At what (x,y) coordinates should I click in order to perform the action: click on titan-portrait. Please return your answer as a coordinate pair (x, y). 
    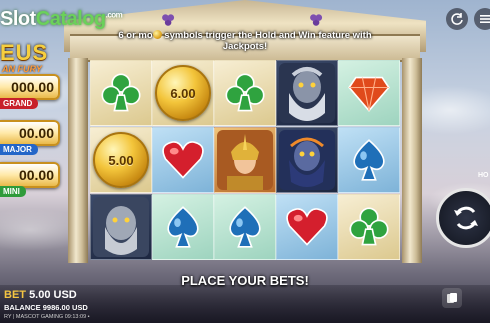
    Looking at the image, I should click on (307, 160).